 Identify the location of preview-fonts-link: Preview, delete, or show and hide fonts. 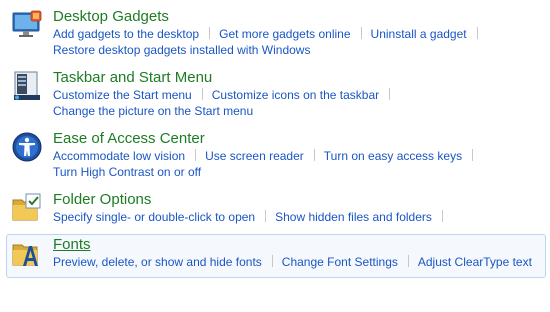
(157, 262).